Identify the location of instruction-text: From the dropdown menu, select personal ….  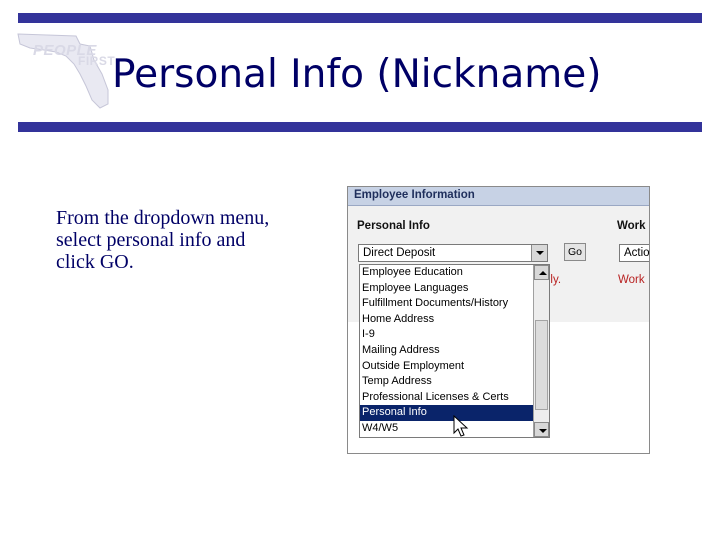
(163, 240).